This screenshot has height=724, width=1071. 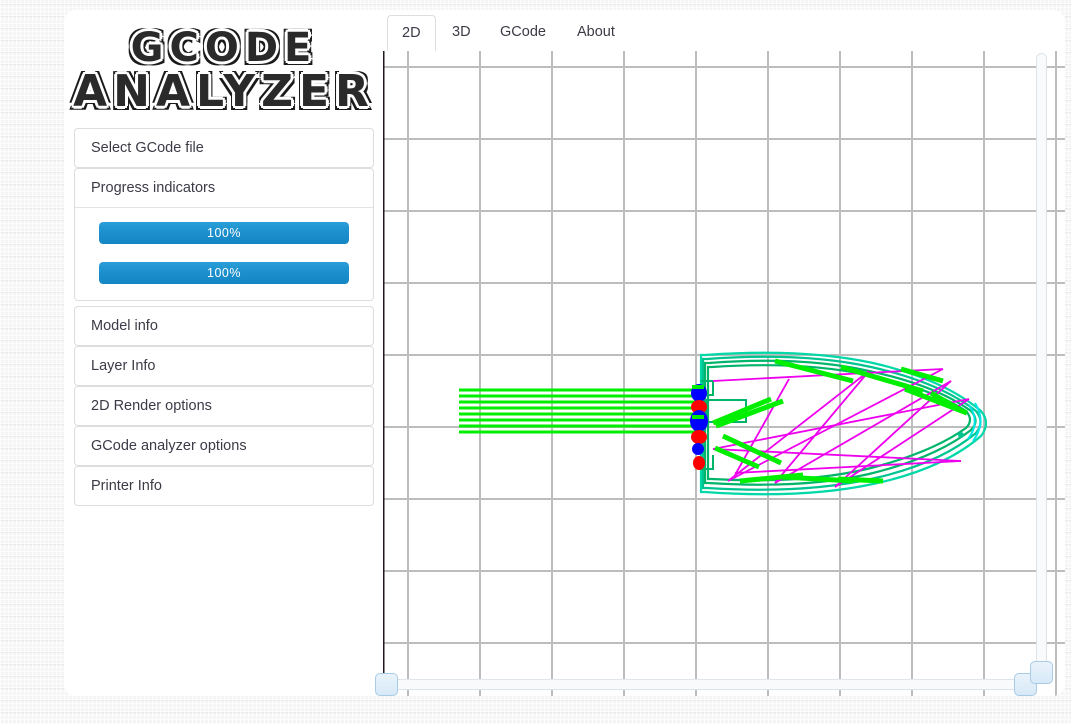 I want to click on path-endpoint, so click(x=961, y=435).